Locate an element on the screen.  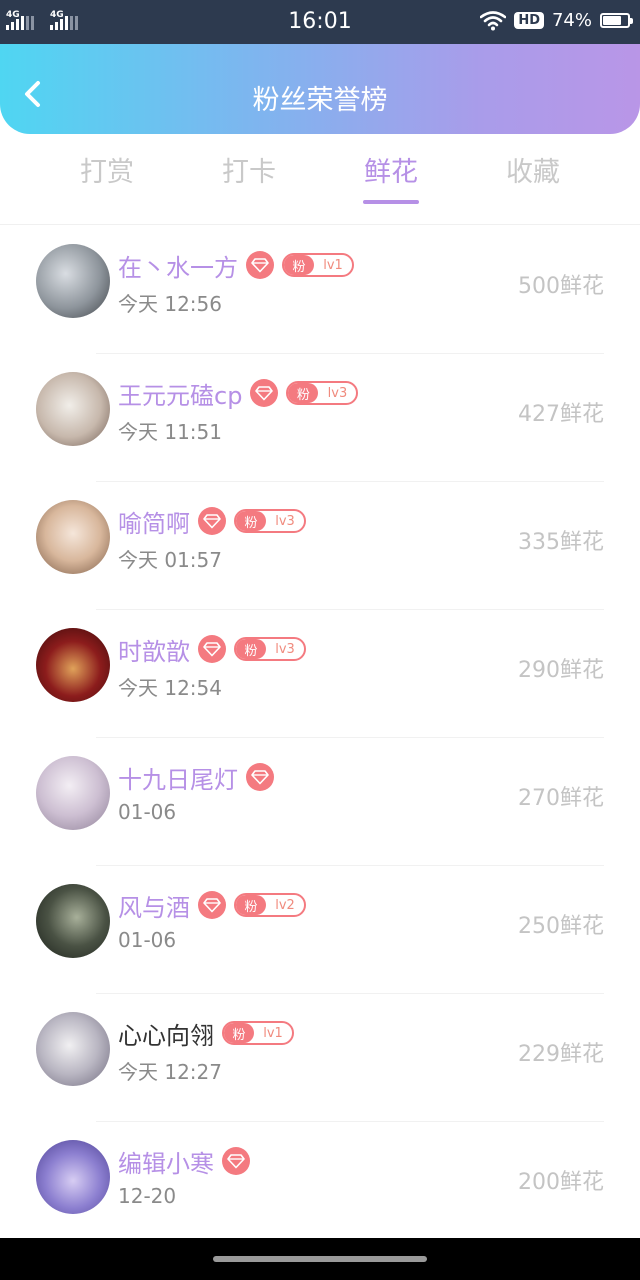
flower-count: 290鲜花 is located at coordinates (561, 670).